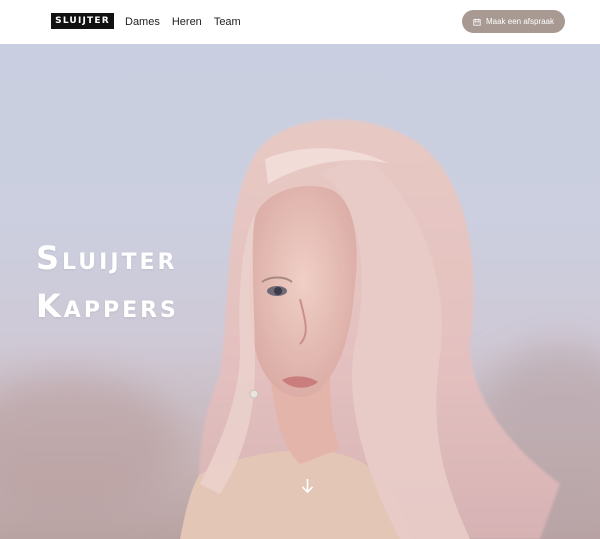 The image size is (600, 539). What do you see at coordinates (142, 22) in the screenshot?
I see `nav-link-dames: Dames` at bounding box center [142, 22].